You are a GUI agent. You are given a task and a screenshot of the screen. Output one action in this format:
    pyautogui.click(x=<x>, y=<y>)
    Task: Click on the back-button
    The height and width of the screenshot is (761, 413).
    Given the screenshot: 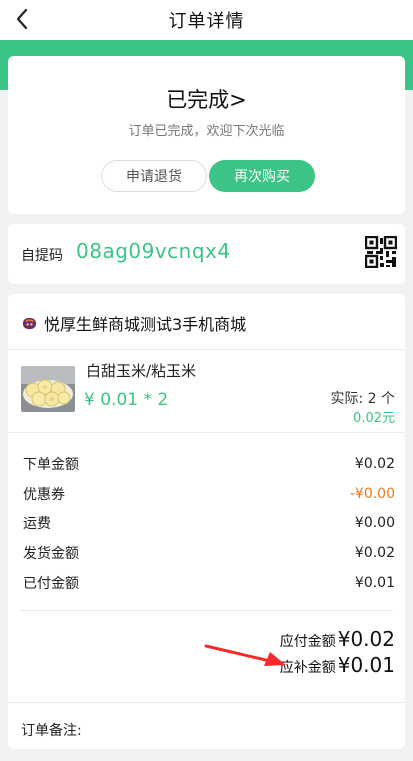 What is the action you would take?
    pyautogui.click(x=22, y=19)
    